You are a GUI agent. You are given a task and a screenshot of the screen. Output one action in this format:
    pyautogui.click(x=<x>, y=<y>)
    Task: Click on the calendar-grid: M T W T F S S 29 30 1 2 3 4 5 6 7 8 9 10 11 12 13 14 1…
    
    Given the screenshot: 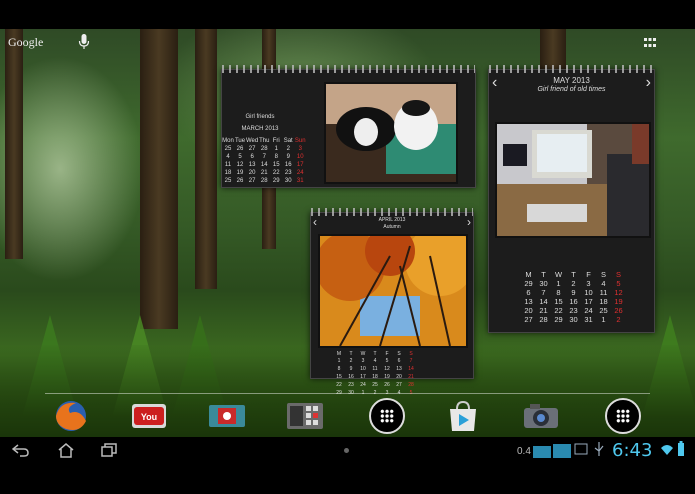 What is the action you would take?
    pyautogui.click(x=573, y=297)
    